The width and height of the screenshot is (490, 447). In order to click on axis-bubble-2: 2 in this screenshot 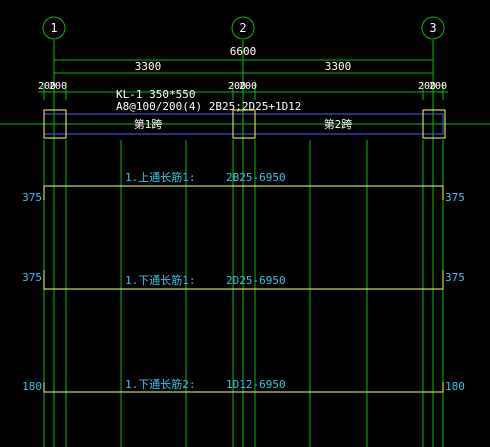, I will do `click(243, 28)`.